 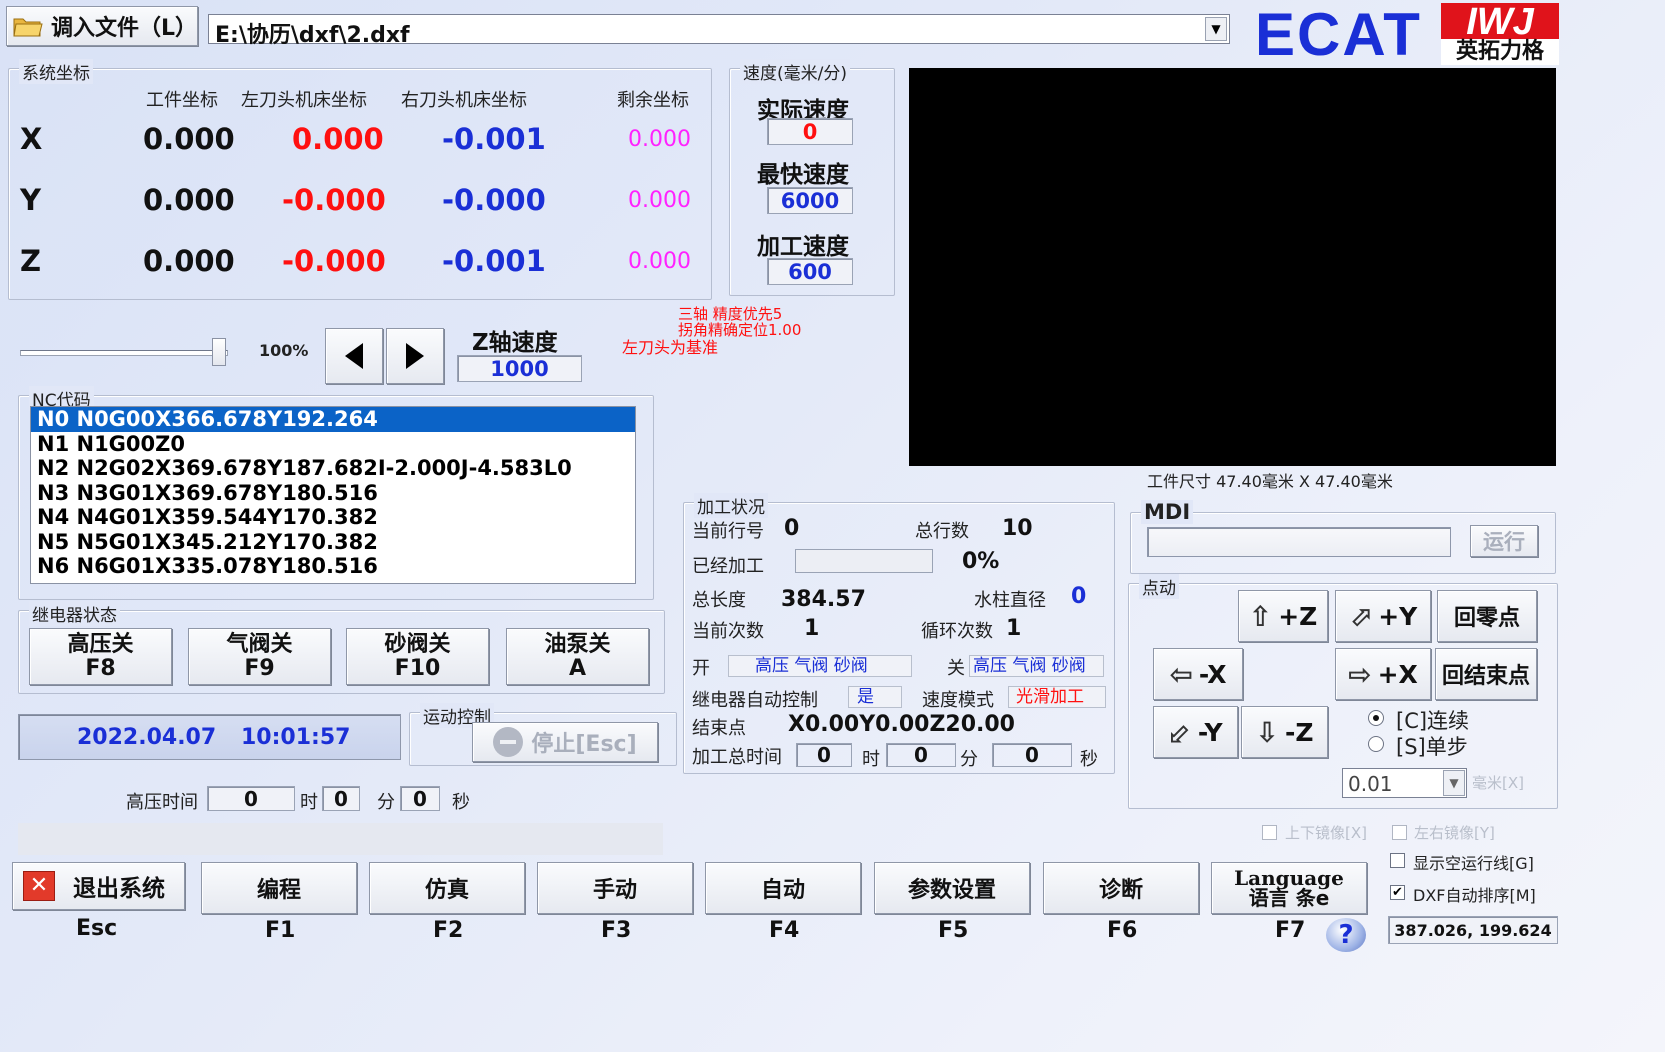 I want to click on language-button: Language 语言 条e, so click(x=1289, y=888).